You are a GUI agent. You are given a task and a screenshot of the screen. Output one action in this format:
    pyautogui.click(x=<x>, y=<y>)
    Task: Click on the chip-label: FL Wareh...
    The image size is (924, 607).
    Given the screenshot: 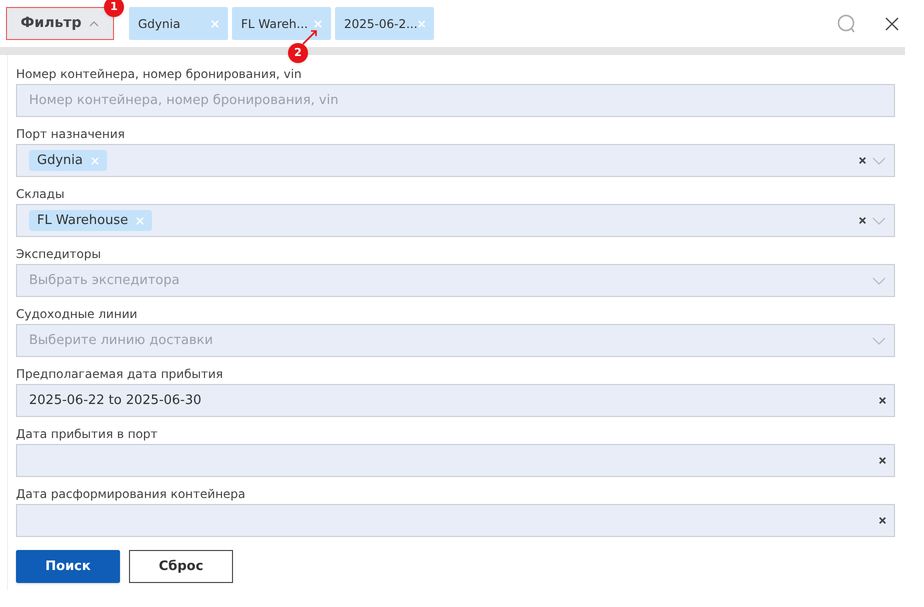 What is the action you would take?
    pyautogui.click(x=274, y=24)
    